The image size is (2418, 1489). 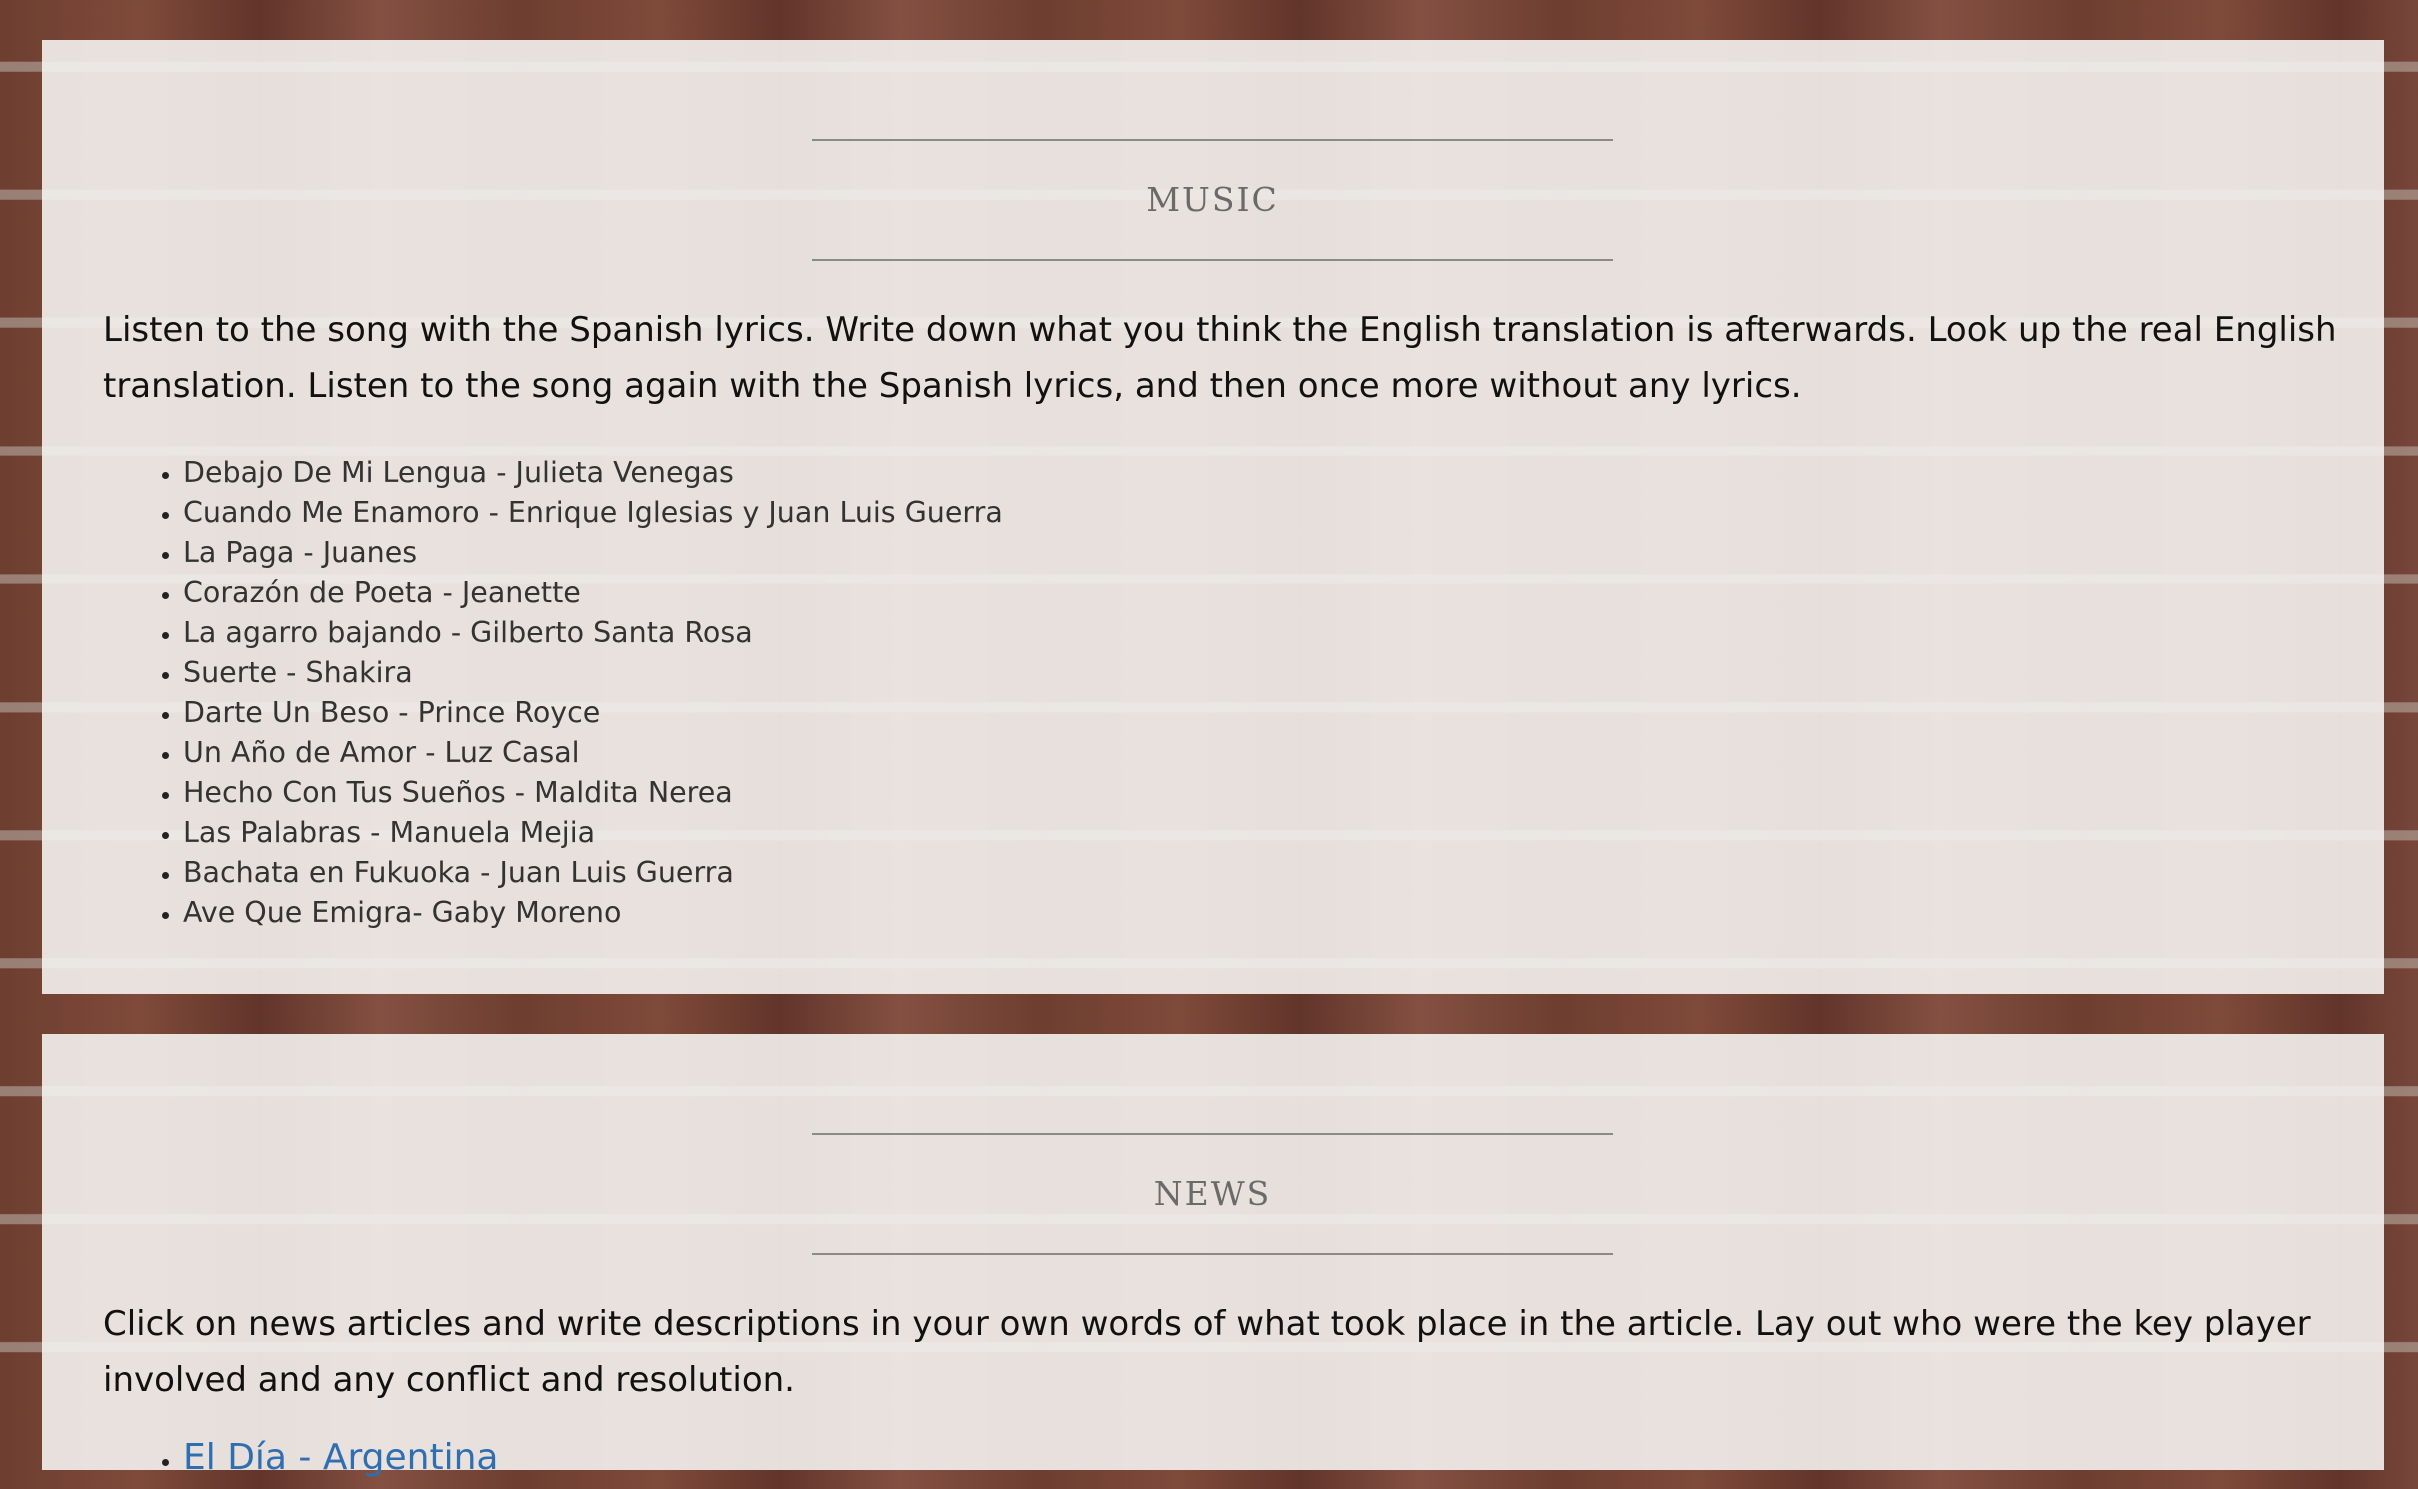 I want to click on news-link-el-dia: El Día - Argentina, so click(x=340, y=1457).